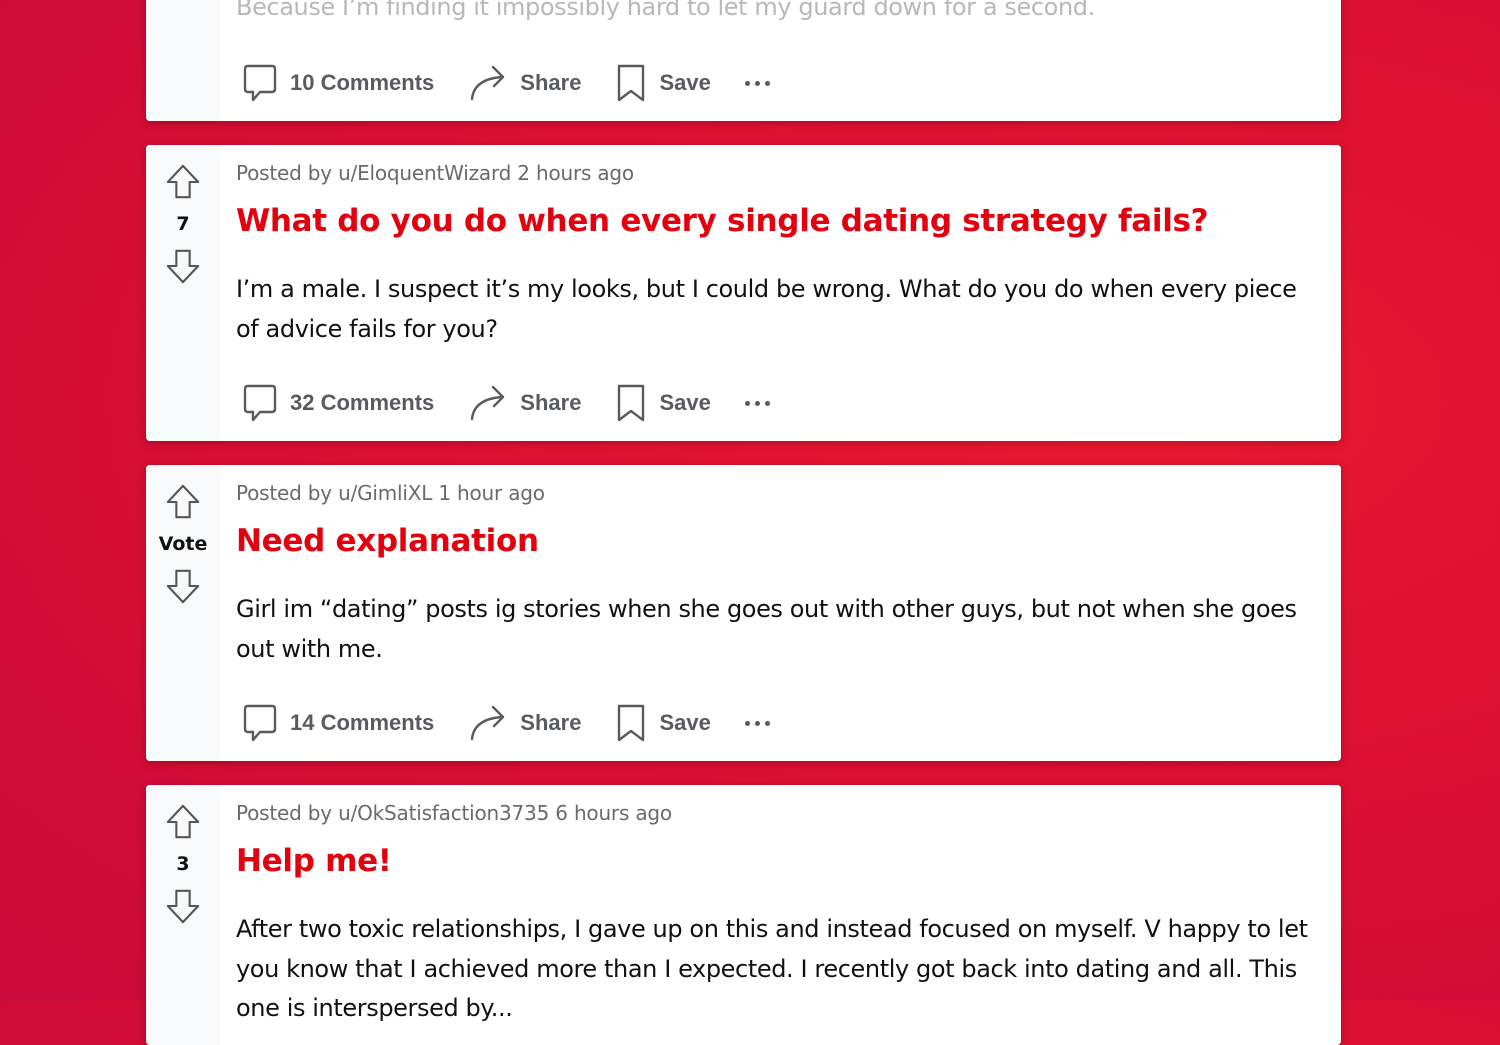 This screenshot has height=1045, width=1500. What do you see at coordinates (362, 402) in the screenshot?
I see `comments-count: 32 Comments` at bounding box center [362, 402].